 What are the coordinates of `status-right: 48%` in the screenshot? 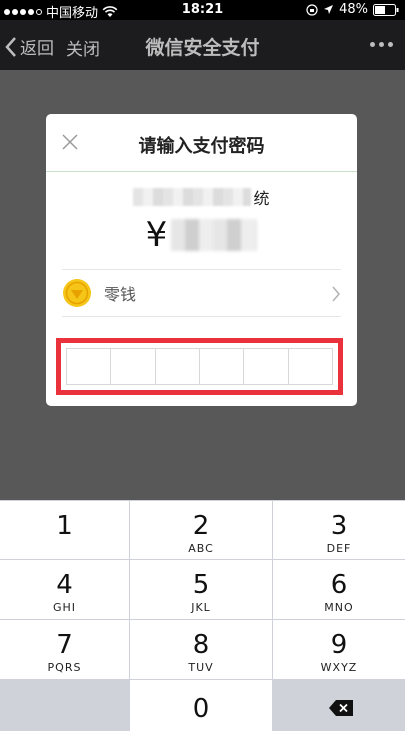 It's located at (352, 9).